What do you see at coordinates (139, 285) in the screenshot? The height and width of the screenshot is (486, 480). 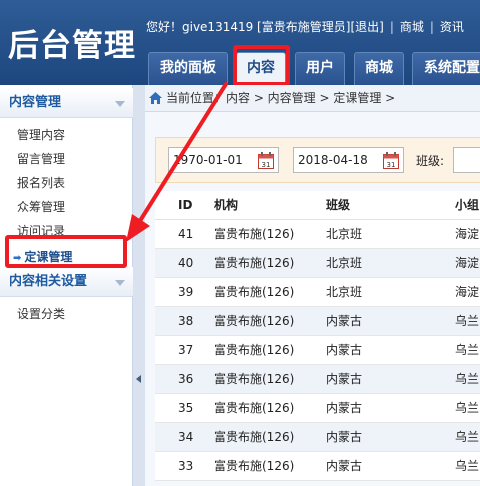 I see `sidebar-collapse-bar` at bounding box center [139, 285].